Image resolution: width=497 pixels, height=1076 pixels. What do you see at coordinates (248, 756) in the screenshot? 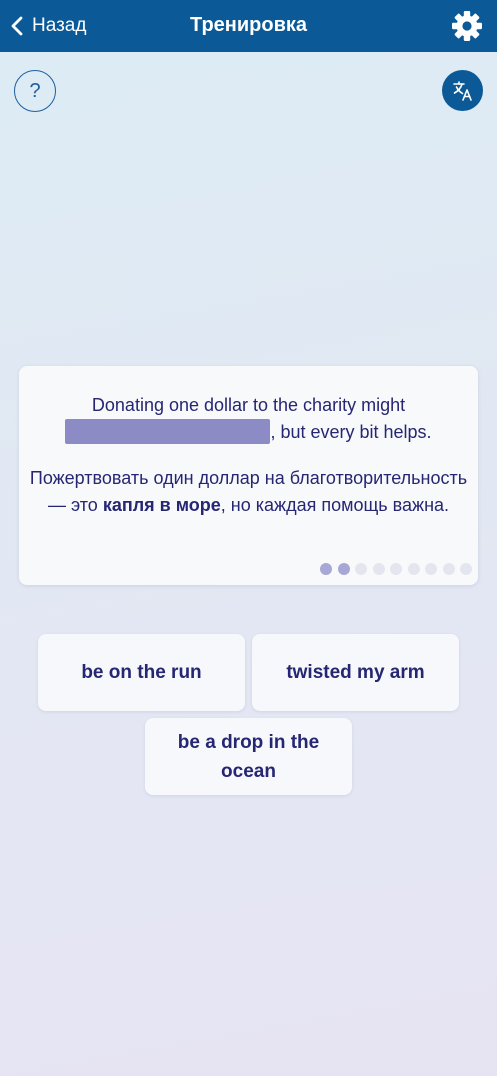
I see `option-be-a-drop-in-the-ocean: be a drop in the ocean` at bounding box center [248, 756].